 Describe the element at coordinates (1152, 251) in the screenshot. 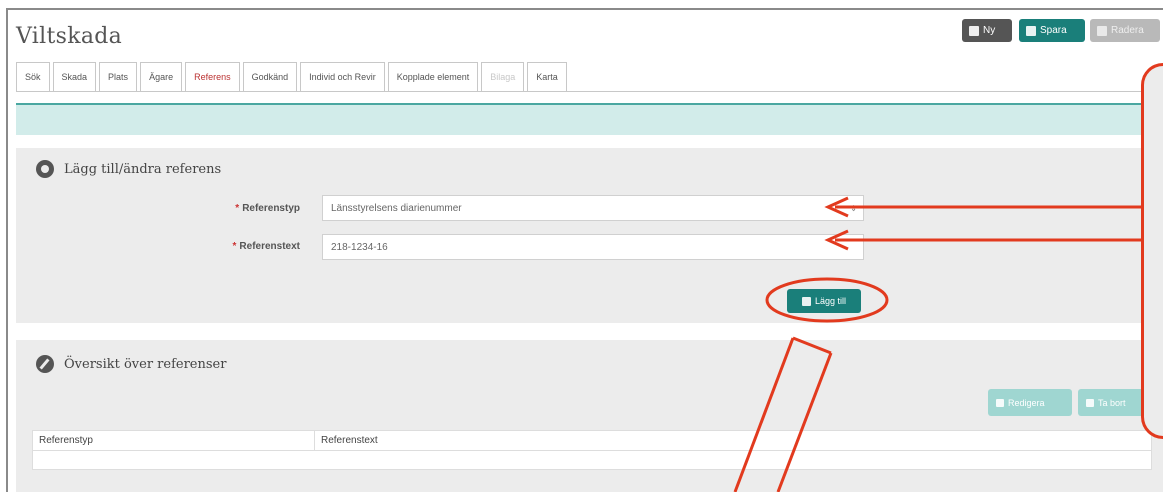

I see `annotation-callout-box` at that location.